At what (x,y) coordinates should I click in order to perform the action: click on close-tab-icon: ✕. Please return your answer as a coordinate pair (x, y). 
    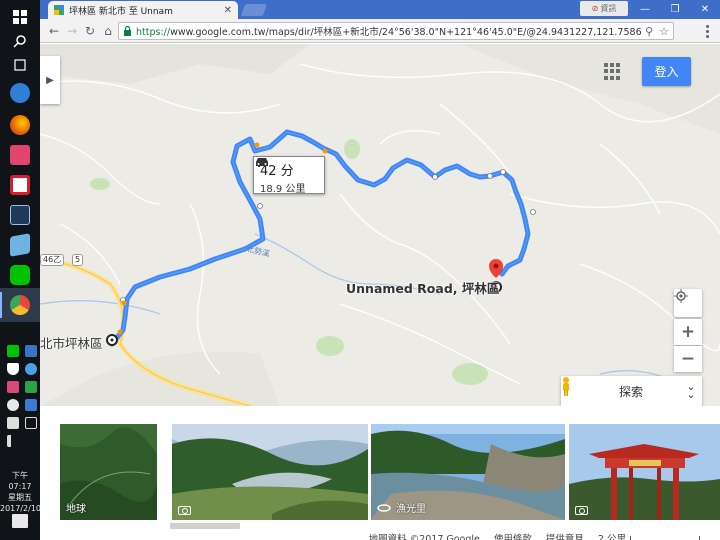
    Looking at the image, I should click on (228, 10).